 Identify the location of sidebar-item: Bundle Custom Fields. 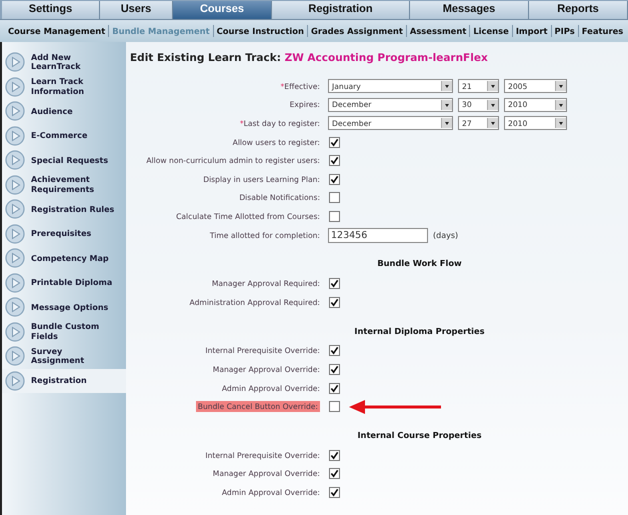
(64, 332).